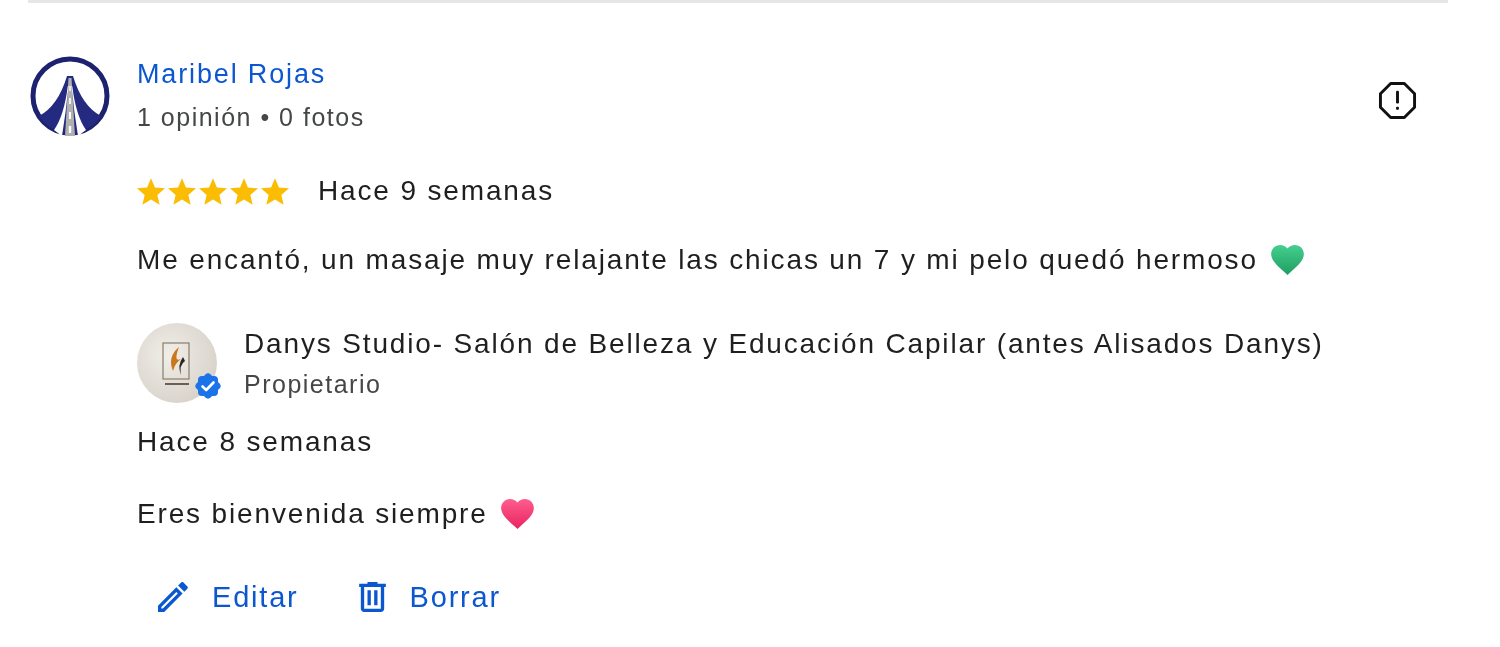  I want to click on review-text: Me encantó, un masaje muy relajante las chicas un 7 y mi pelo quedó hermoso, so click(697, 260).